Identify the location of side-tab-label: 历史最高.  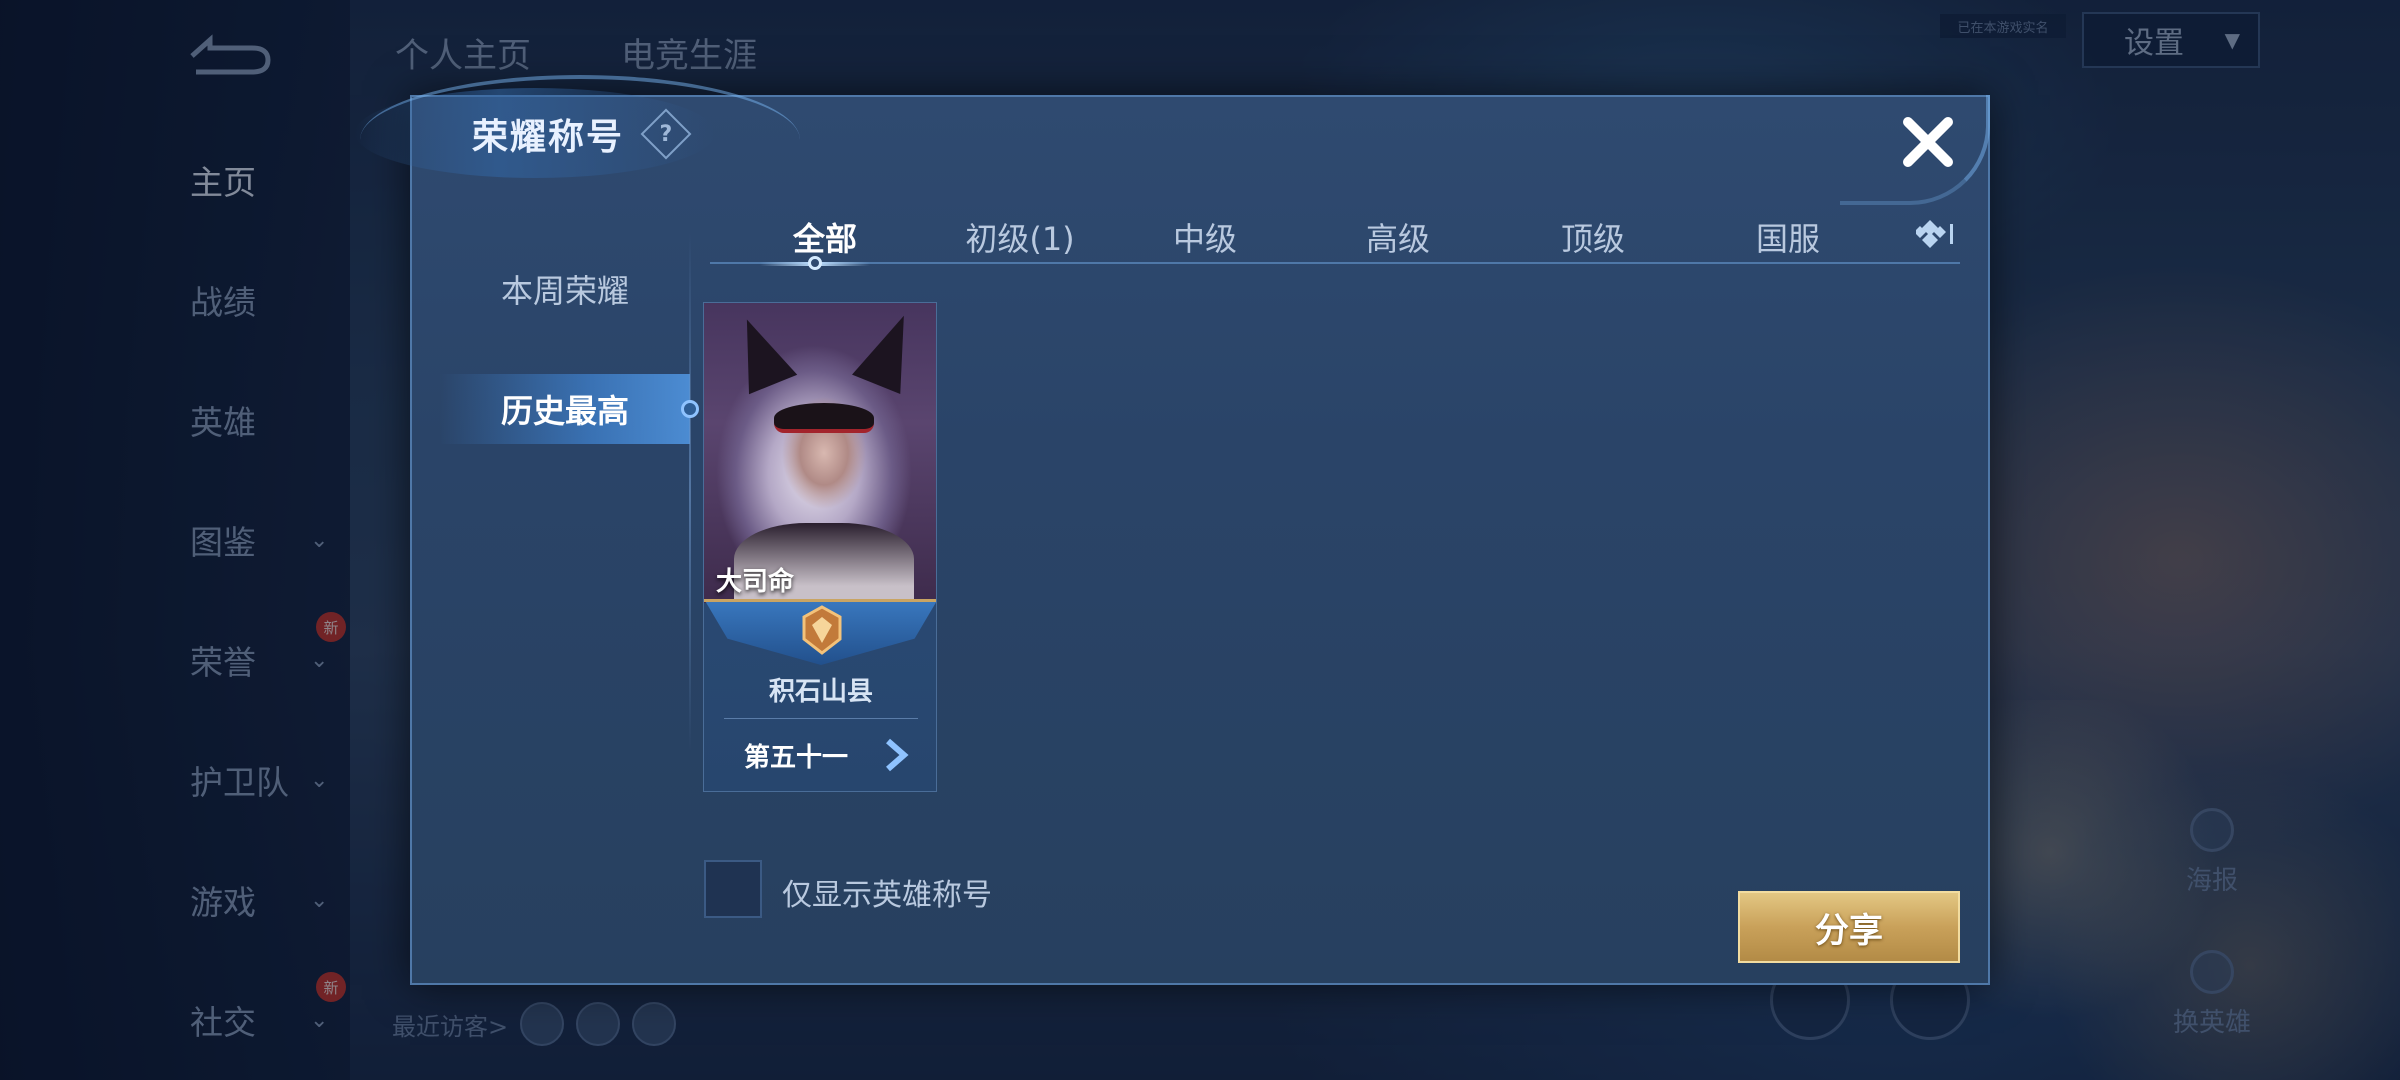
(564, 411).